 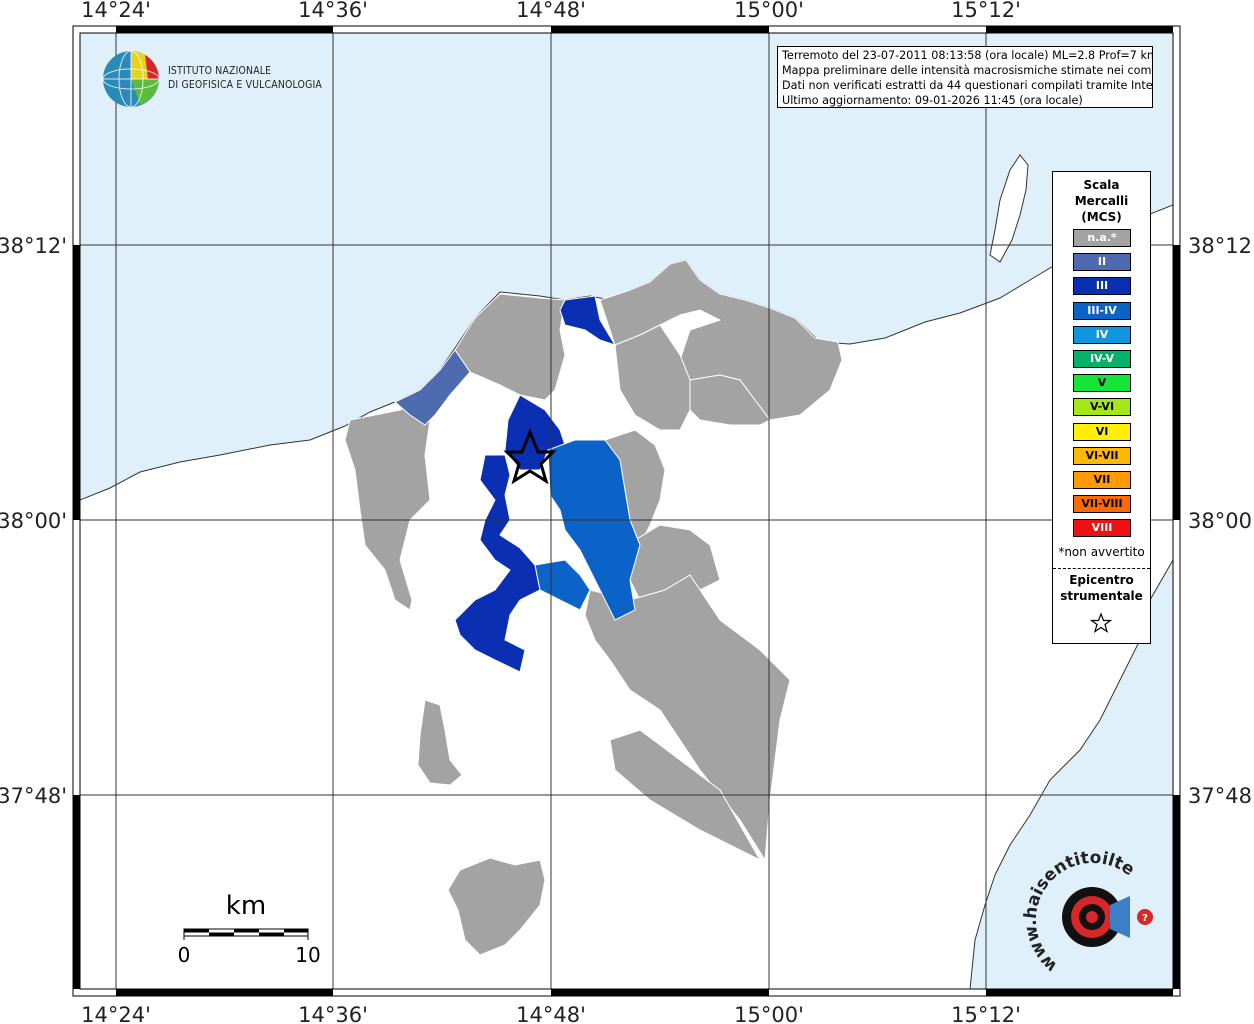 I want to click on legend-swatch-vi-vii: VI-VII, so click(x=1102, y=455).